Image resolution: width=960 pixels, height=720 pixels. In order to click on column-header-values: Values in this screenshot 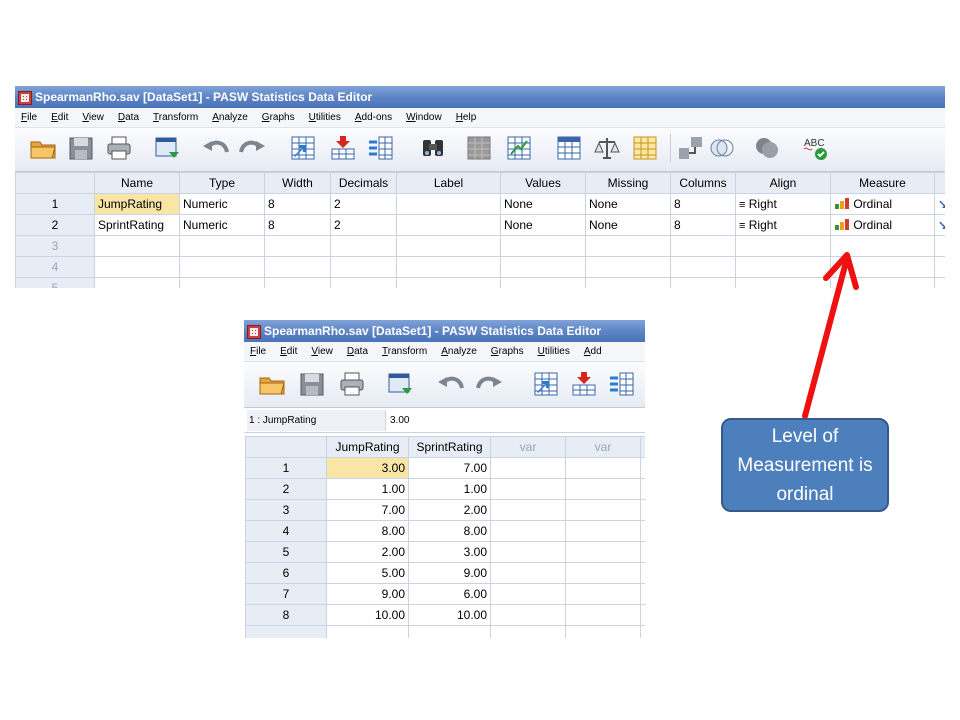, I will do `click(543, 183)`.